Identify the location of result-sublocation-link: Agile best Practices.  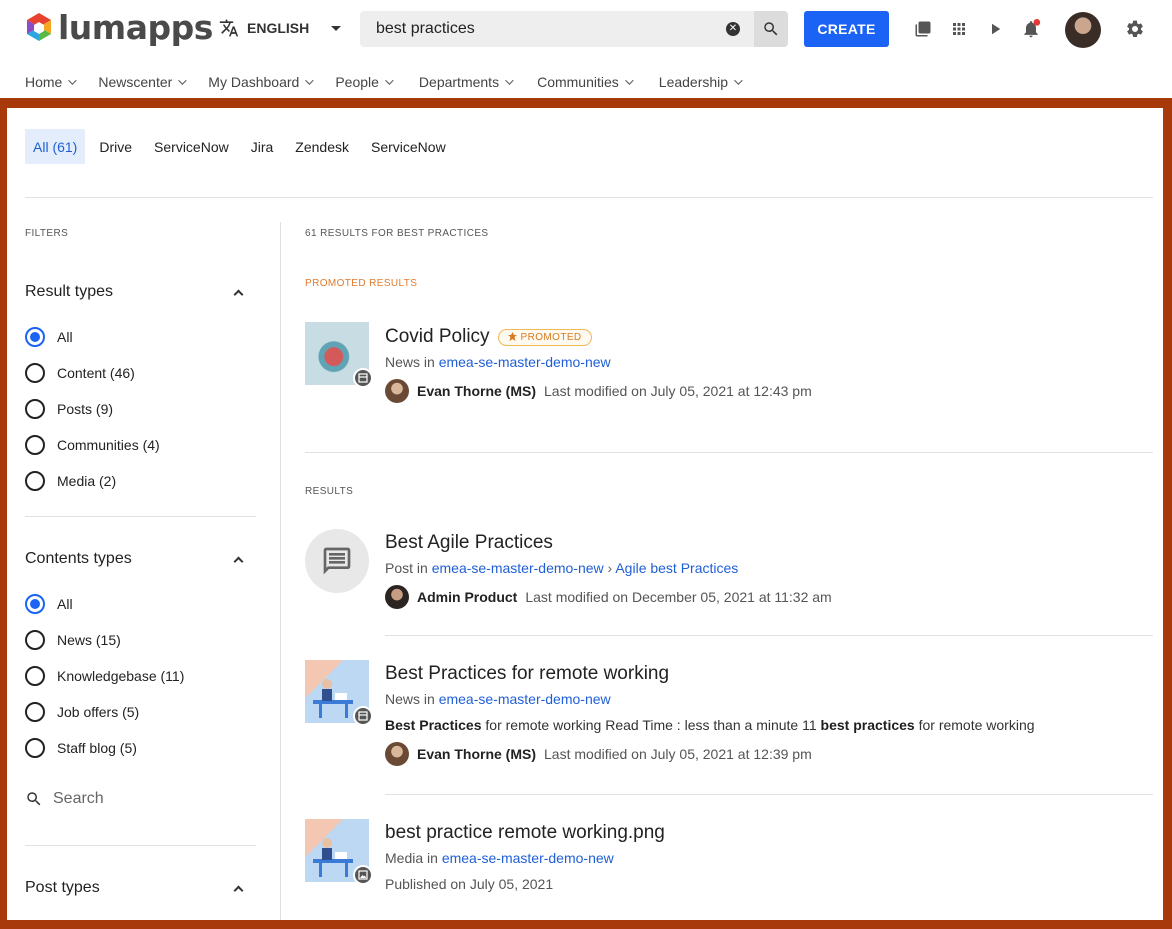
(676, 568).